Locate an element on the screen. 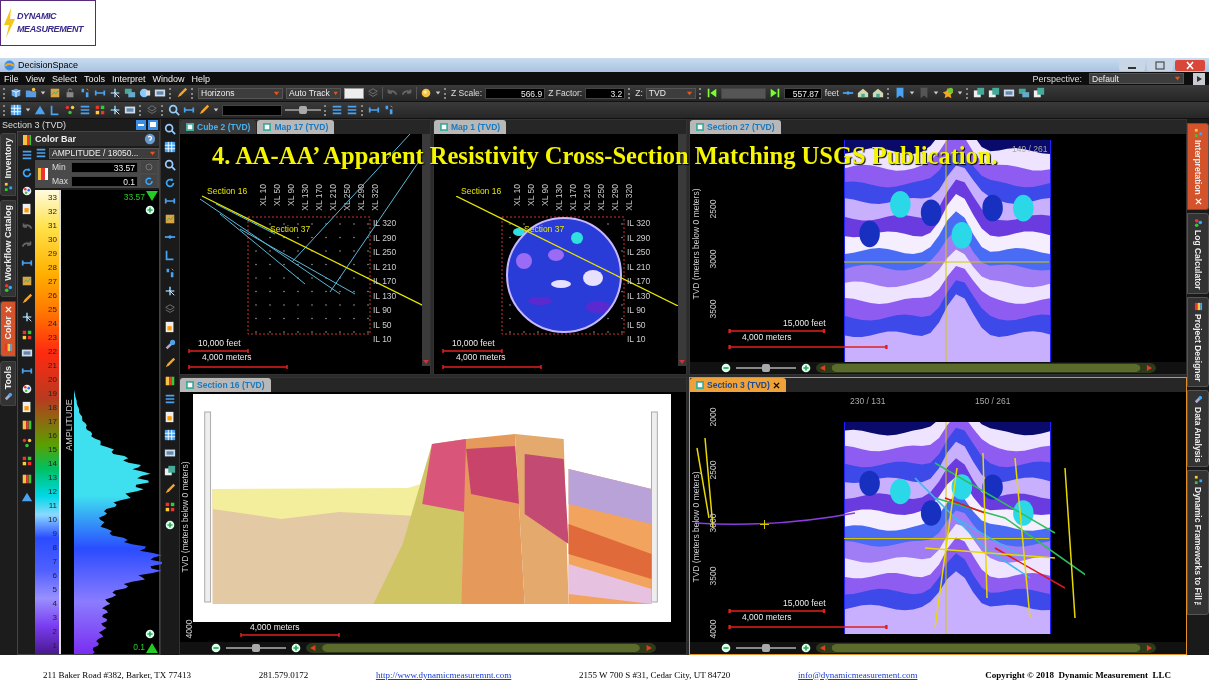 This screenshot has width=1209, height=694. step-slider-field is located at coordinates (743, 93).